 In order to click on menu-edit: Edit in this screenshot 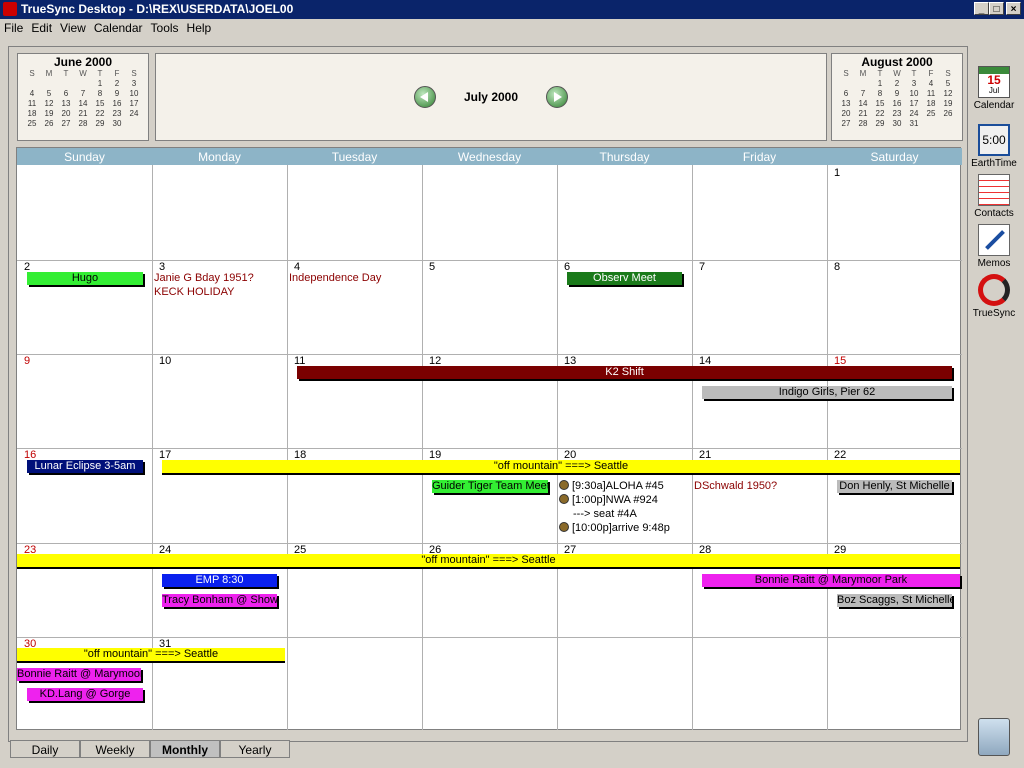, I will do `click(41, 28)`.